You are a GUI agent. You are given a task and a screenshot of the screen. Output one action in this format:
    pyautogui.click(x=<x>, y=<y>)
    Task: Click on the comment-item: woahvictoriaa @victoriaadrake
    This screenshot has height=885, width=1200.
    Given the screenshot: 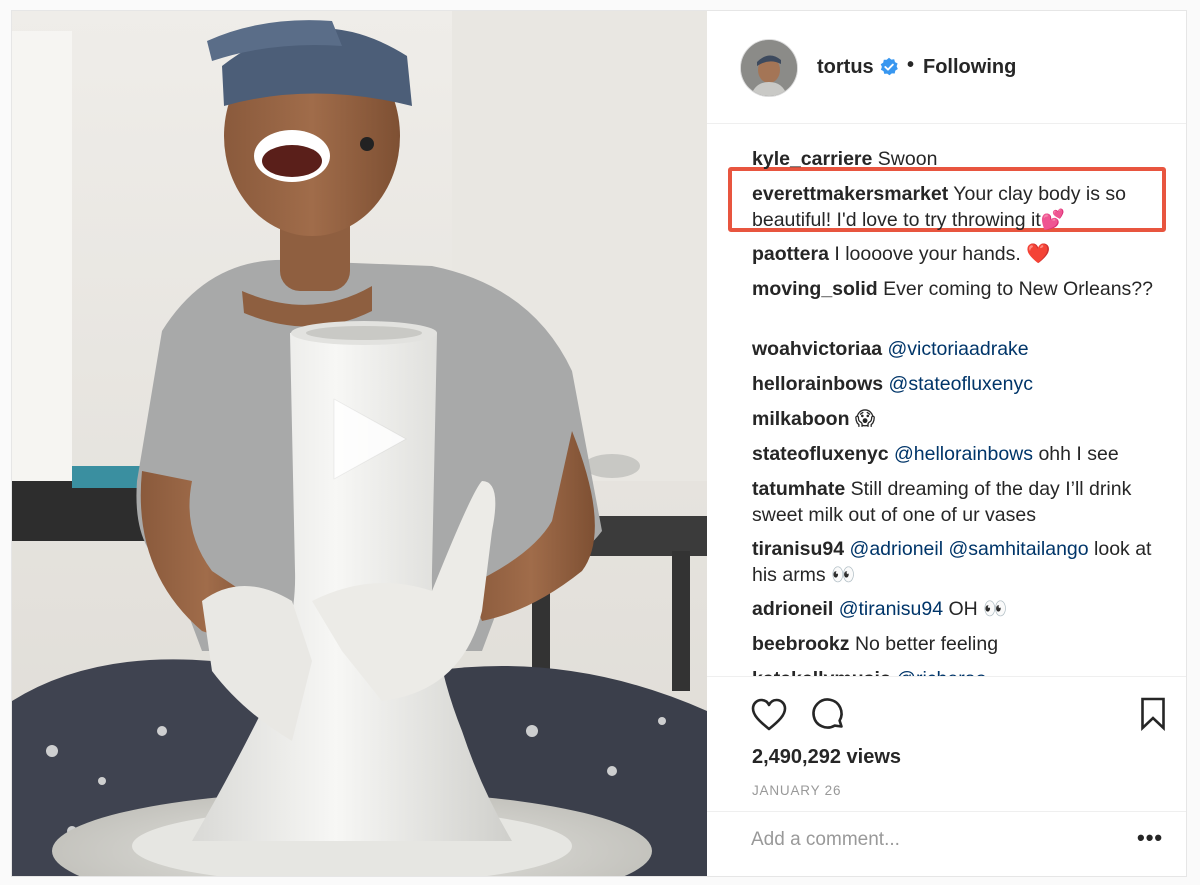 What is the action you would take?
    pyautogui.click(x=962, y=349)
    